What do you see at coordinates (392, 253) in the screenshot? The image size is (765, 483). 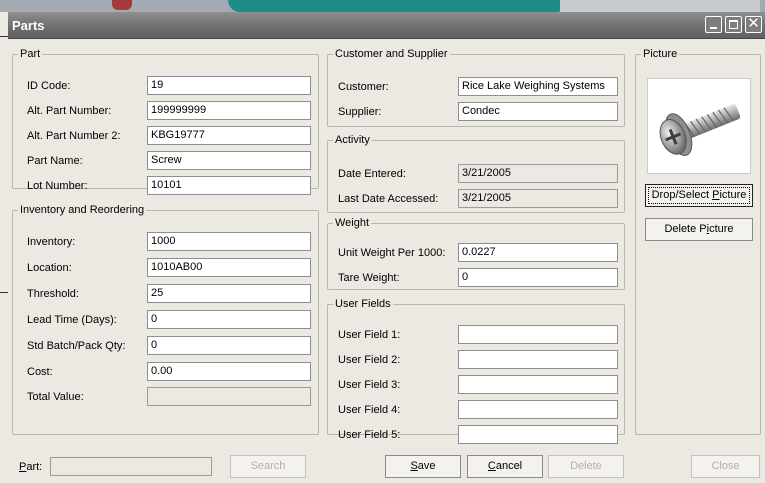 I see `unit-weight-label: Unit Weight Per 1000:` at bounding box center [392, 253].